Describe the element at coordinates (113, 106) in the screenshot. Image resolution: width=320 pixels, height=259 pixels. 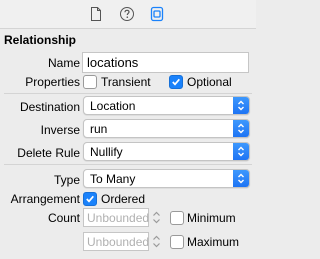
I see `destination-value: Location` at that location.